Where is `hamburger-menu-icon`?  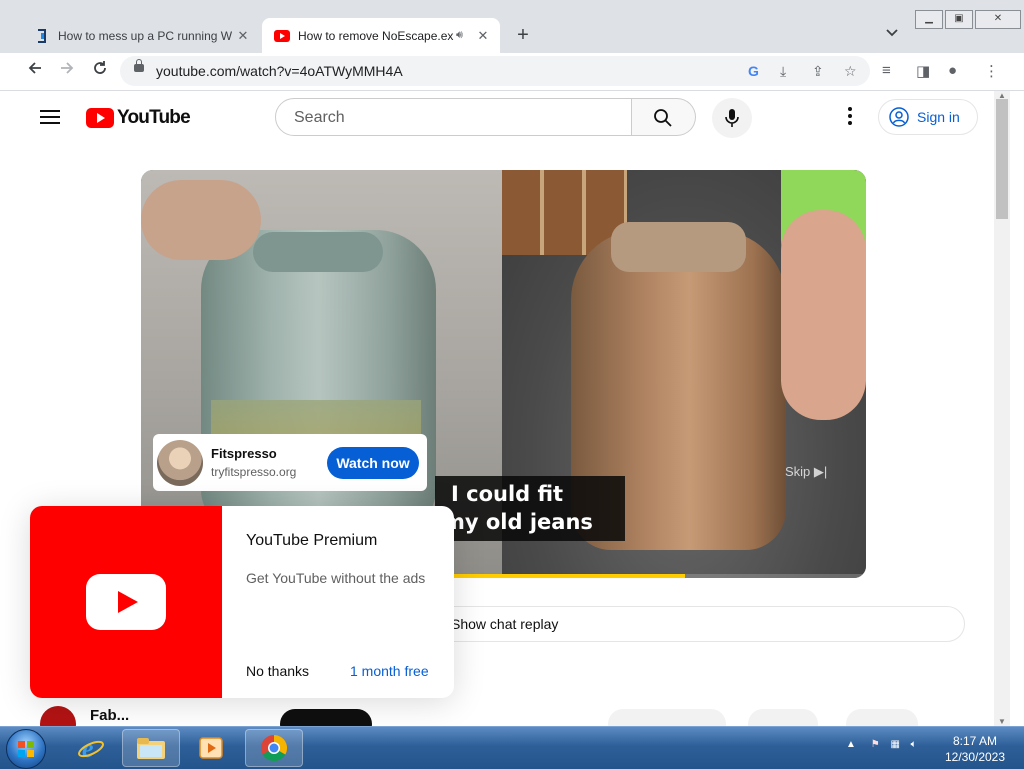
hamburger-menu-icon is located at coordinates (50, 117).